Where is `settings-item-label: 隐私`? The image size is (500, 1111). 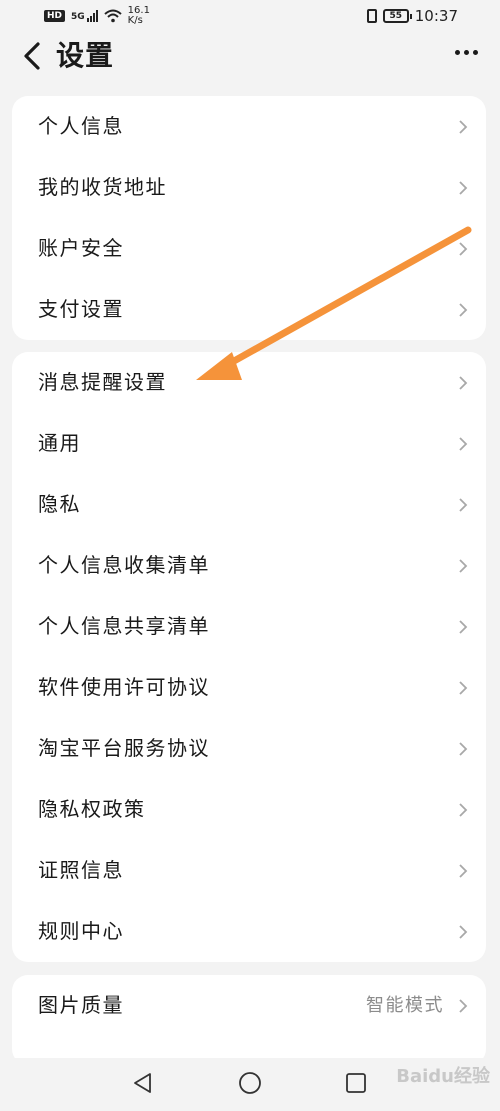 settings-item-label: 隐私 is located at coordinates (59, 504).